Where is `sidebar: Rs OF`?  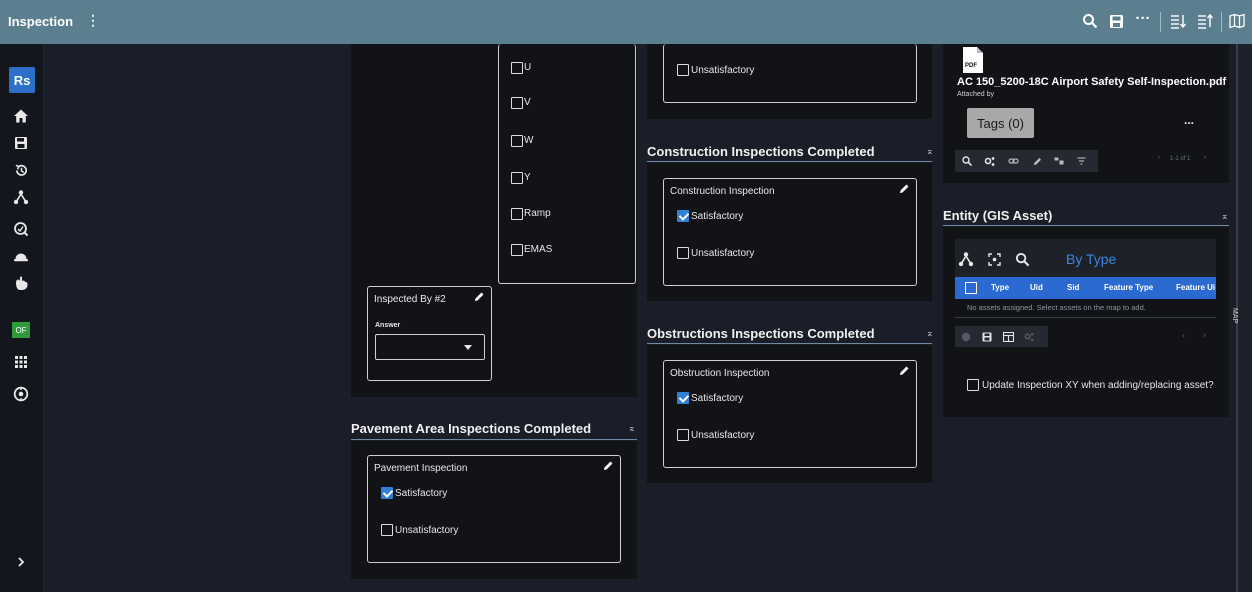 sidebar: Rs OF is located at coordinates (22, 318).